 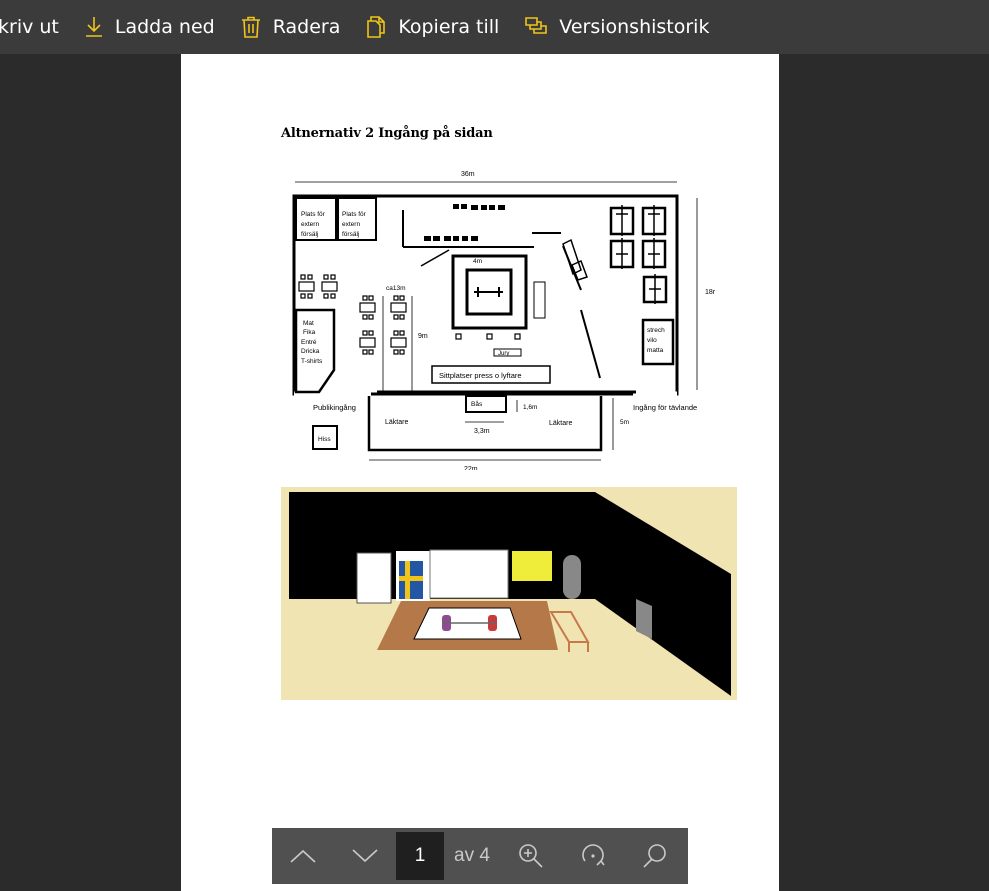 I want to click on plan-ca13m: ca13m, so click(x=396, y=288).